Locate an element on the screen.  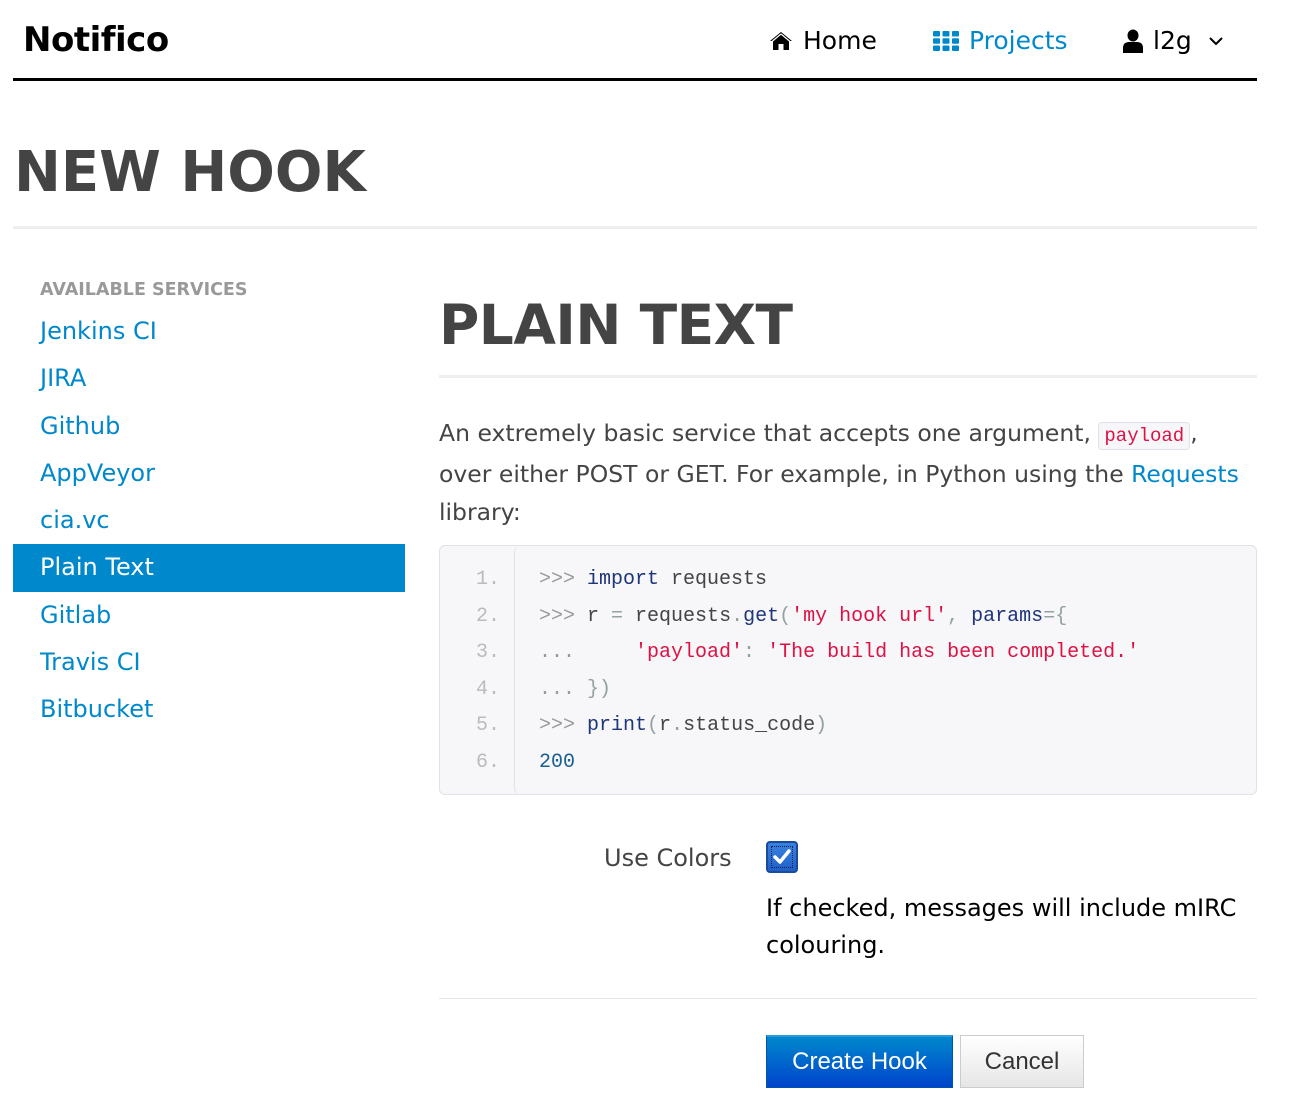
code-token: 'payload' is located at coordinates (689, 652).